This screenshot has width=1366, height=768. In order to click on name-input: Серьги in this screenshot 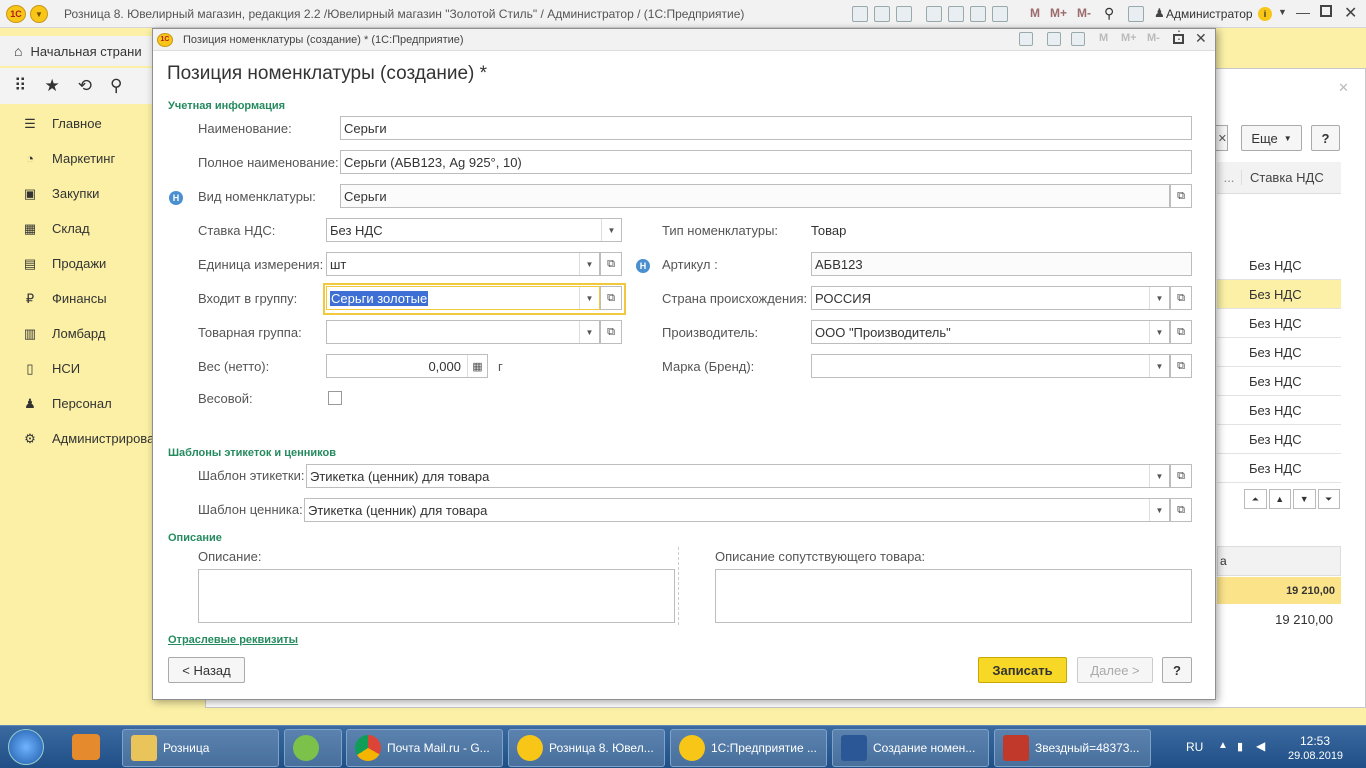, I will do `click(766, 128)`.